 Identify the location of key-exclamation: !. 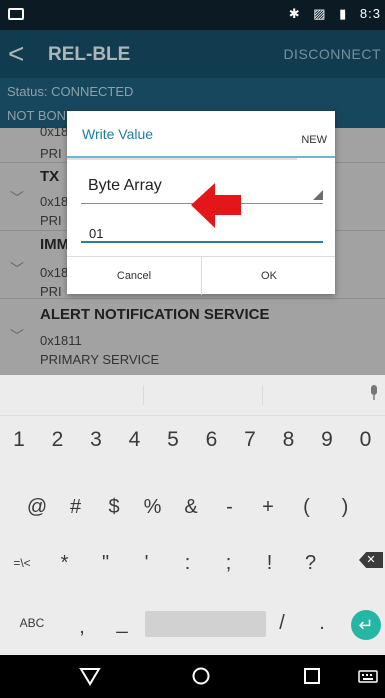
(269, 563).